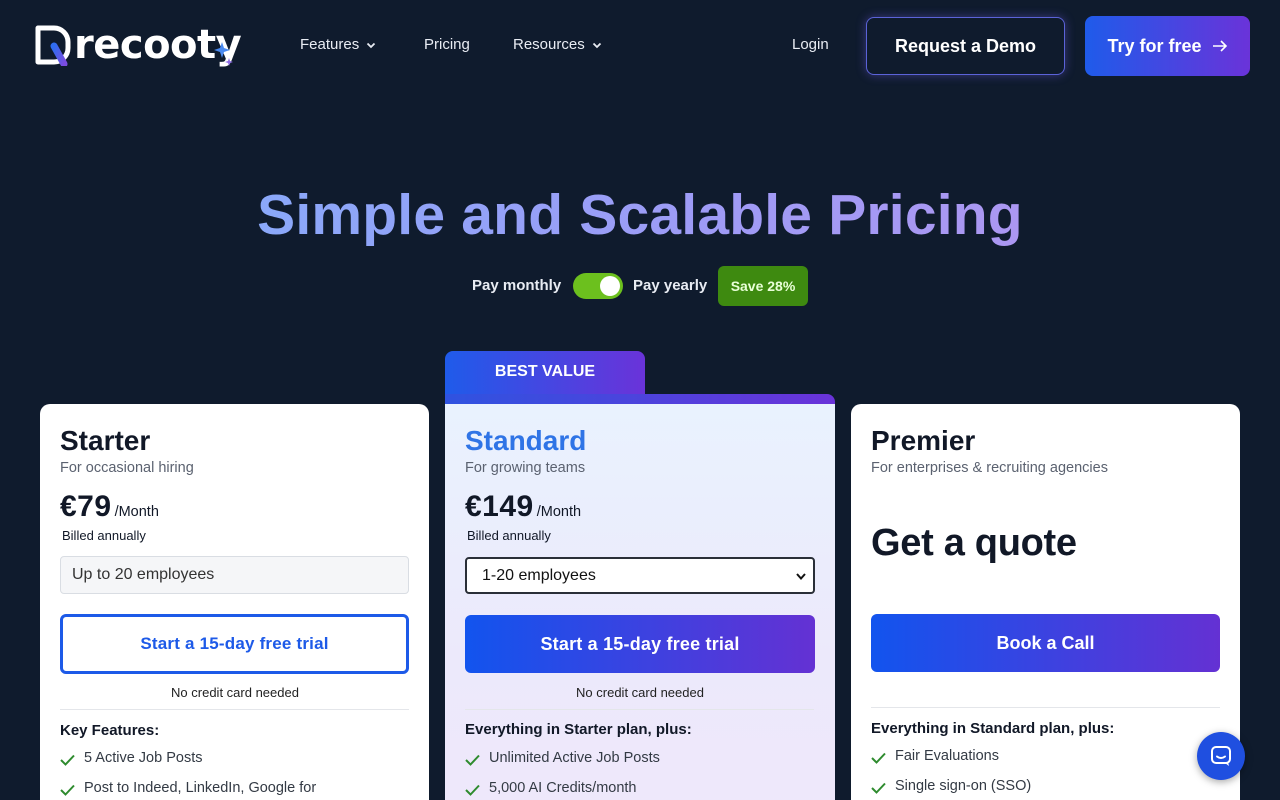 Image resolution: width=1280 pixels, height=800 pixels. I want to click on nav-resources-label: Resources, so click(549, 44).